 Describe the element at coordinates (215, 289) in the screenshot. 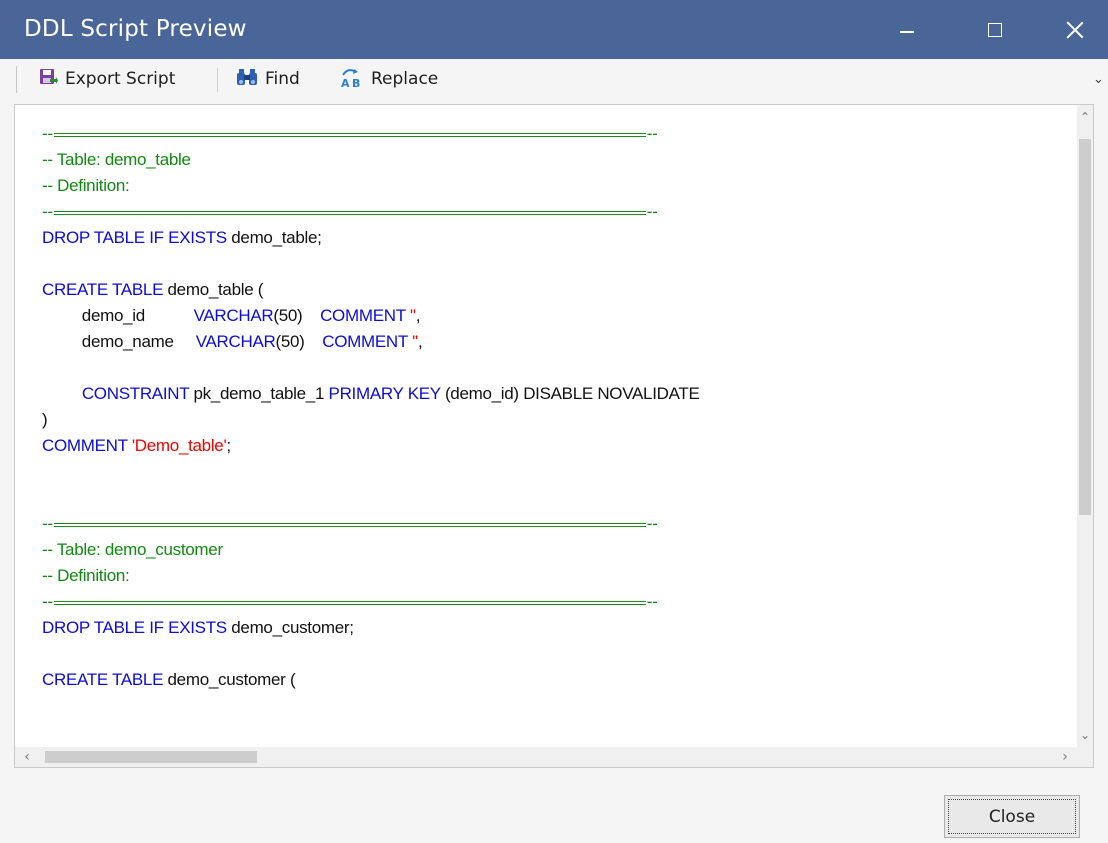

I see `code-token: demo_table (` at that location.